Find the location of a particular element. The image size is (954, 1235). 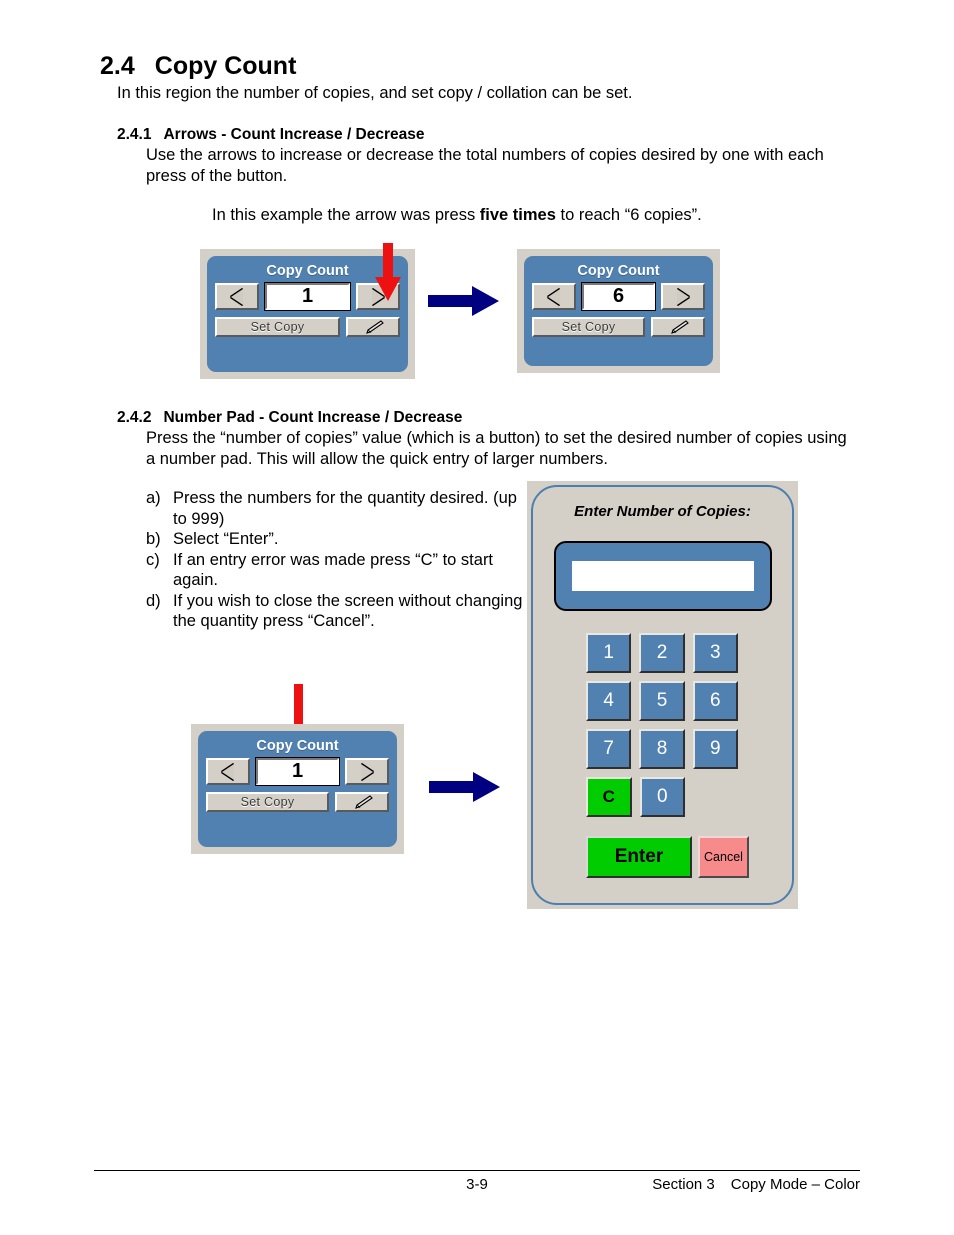

example-prefix: In this example the arrow was press is located at coordinates (346, 215).